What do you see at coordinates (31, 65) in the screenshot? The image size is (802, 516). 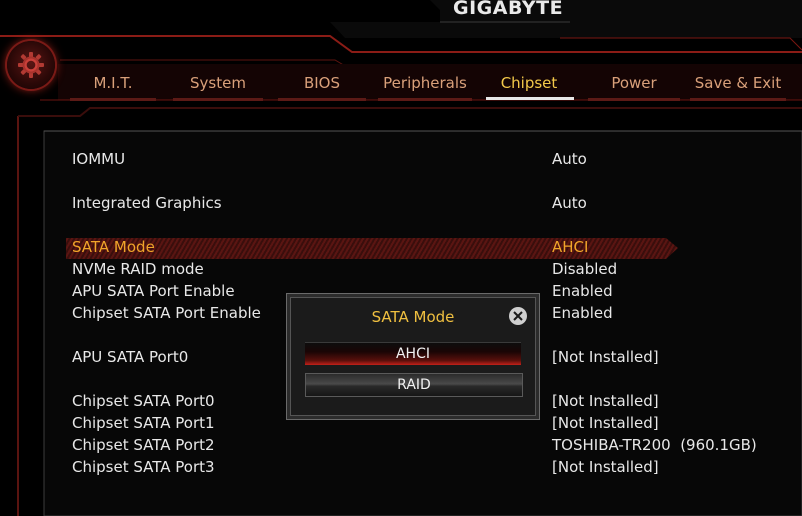 I see `gear-icon` at bounding box center [31, 65].